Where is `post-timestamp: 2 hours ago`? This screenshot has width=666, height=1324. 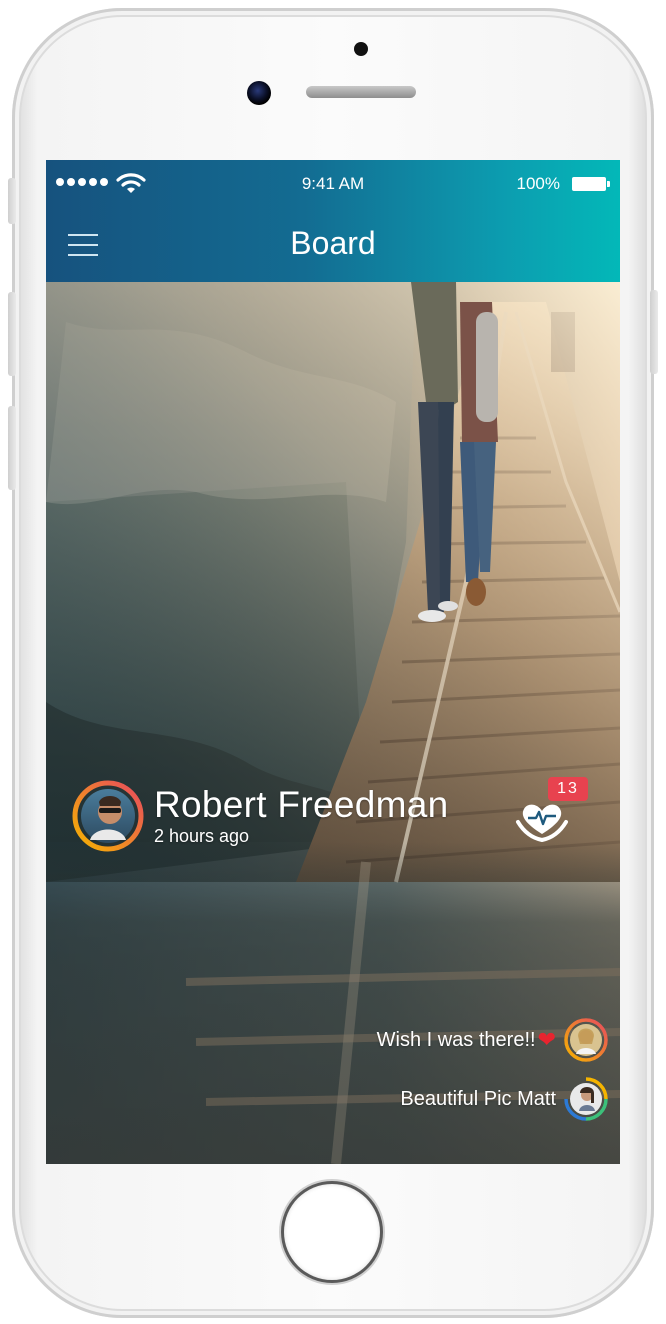
post-timestamp: 2 hours ago is located at coordinates (202, 836).